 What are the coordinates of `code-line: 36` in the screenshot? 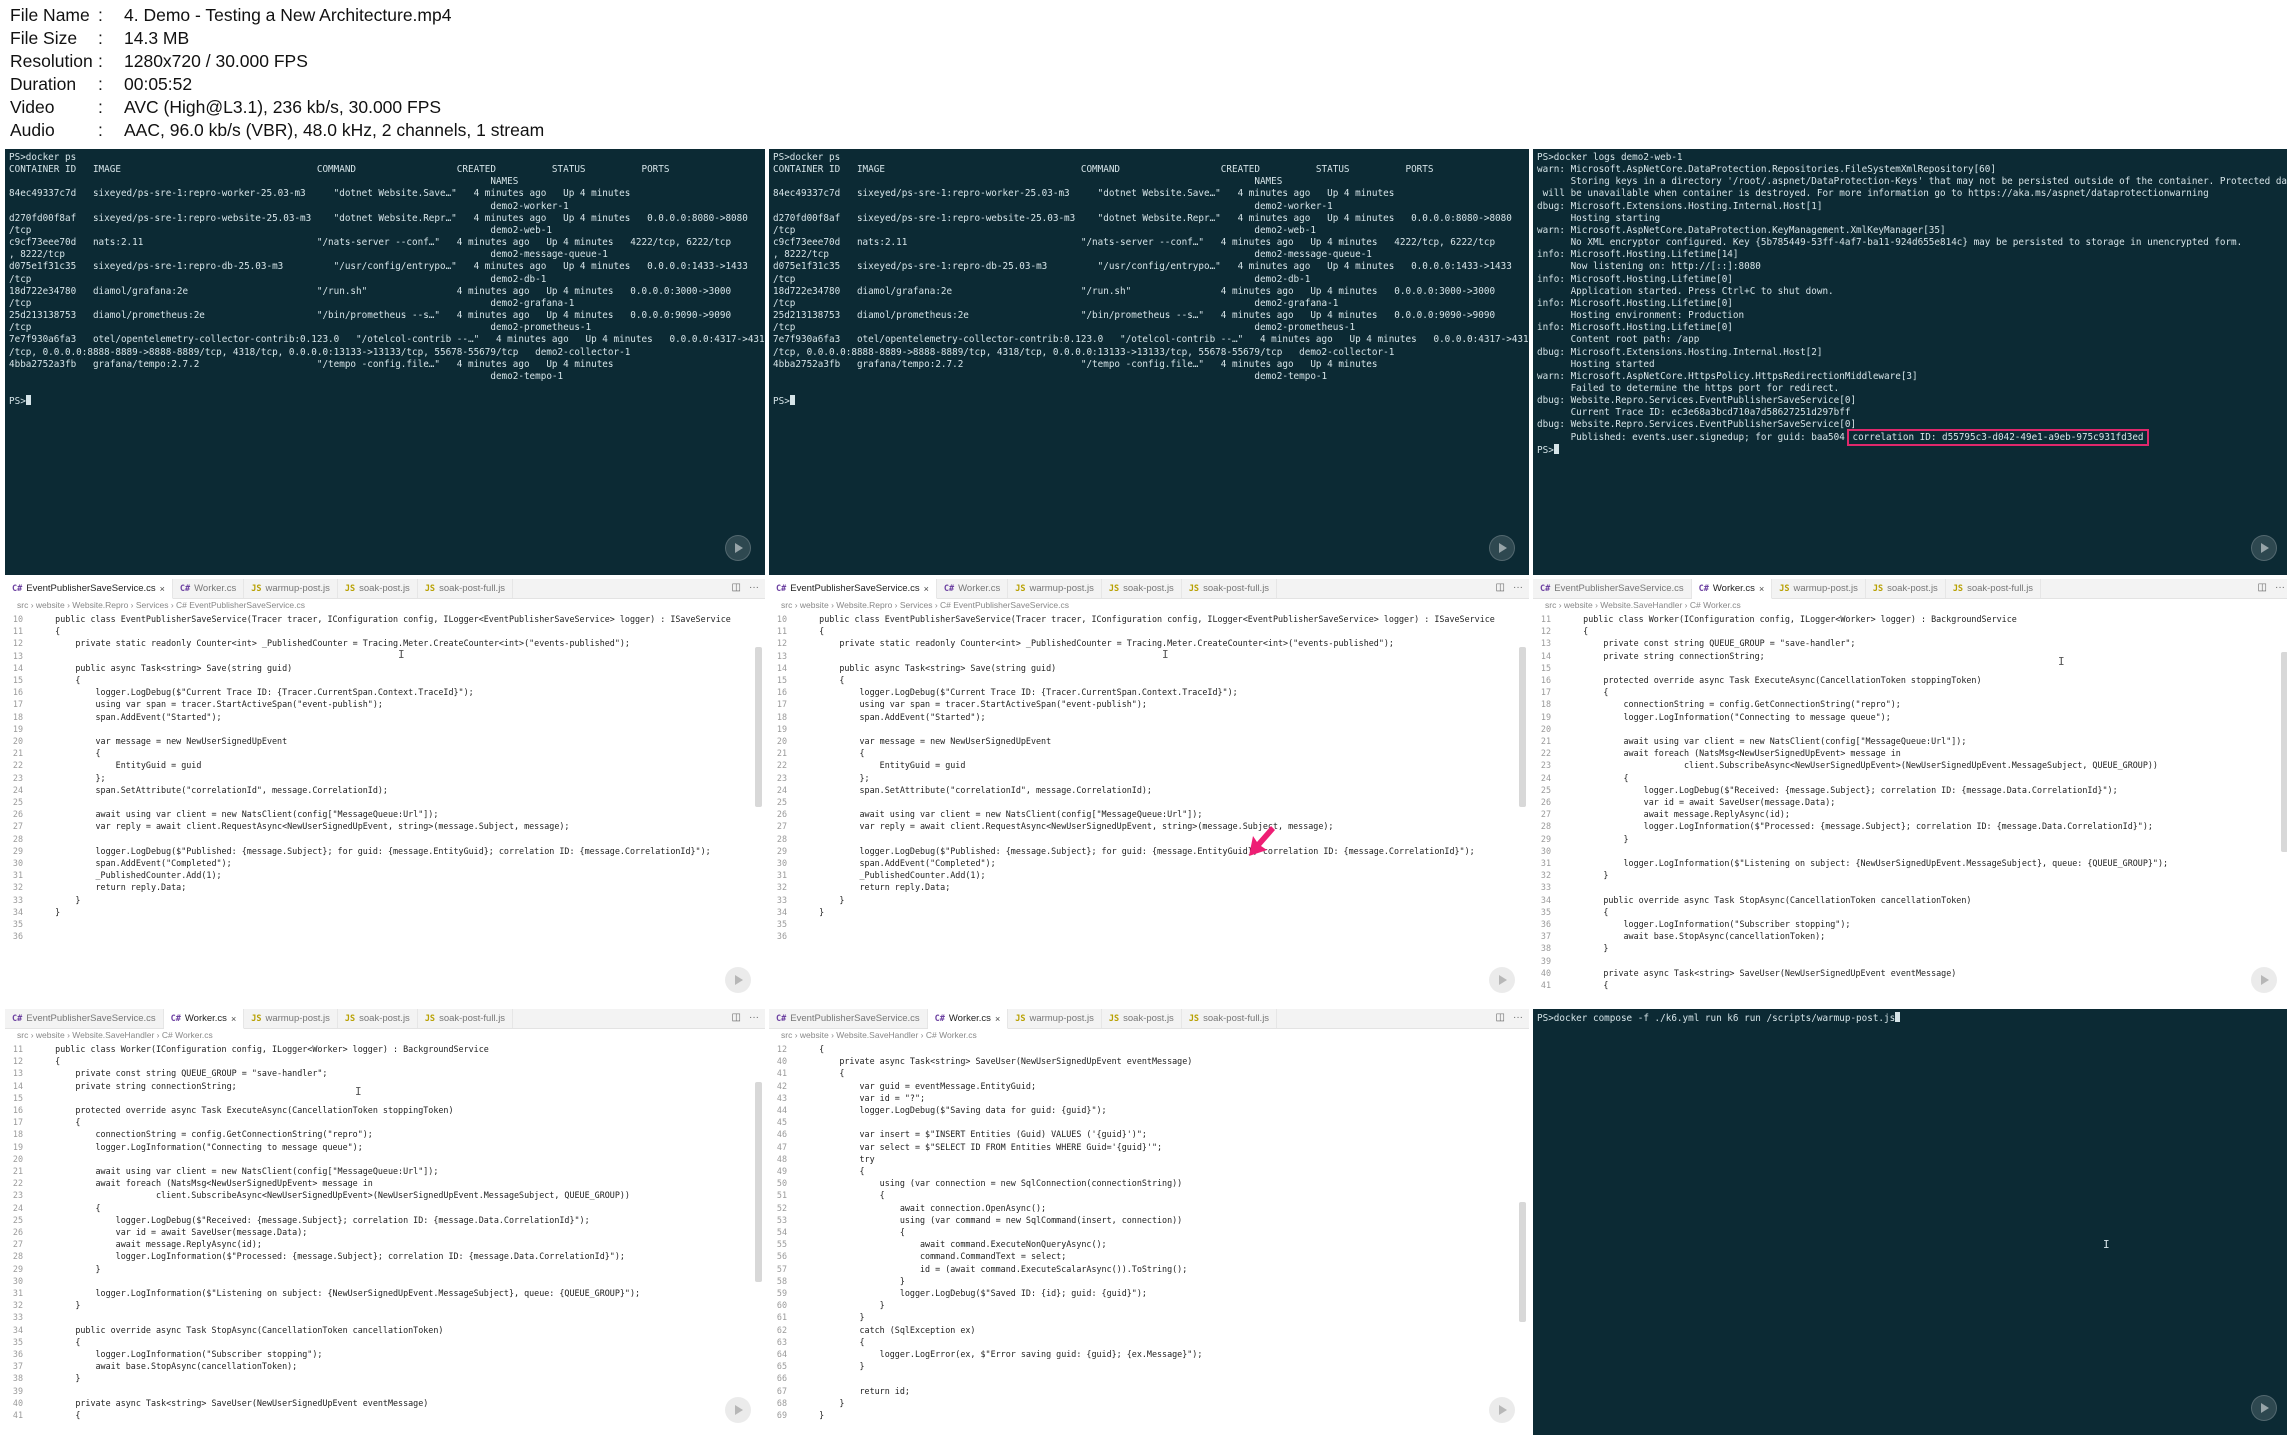 It's located at (1149, 936).